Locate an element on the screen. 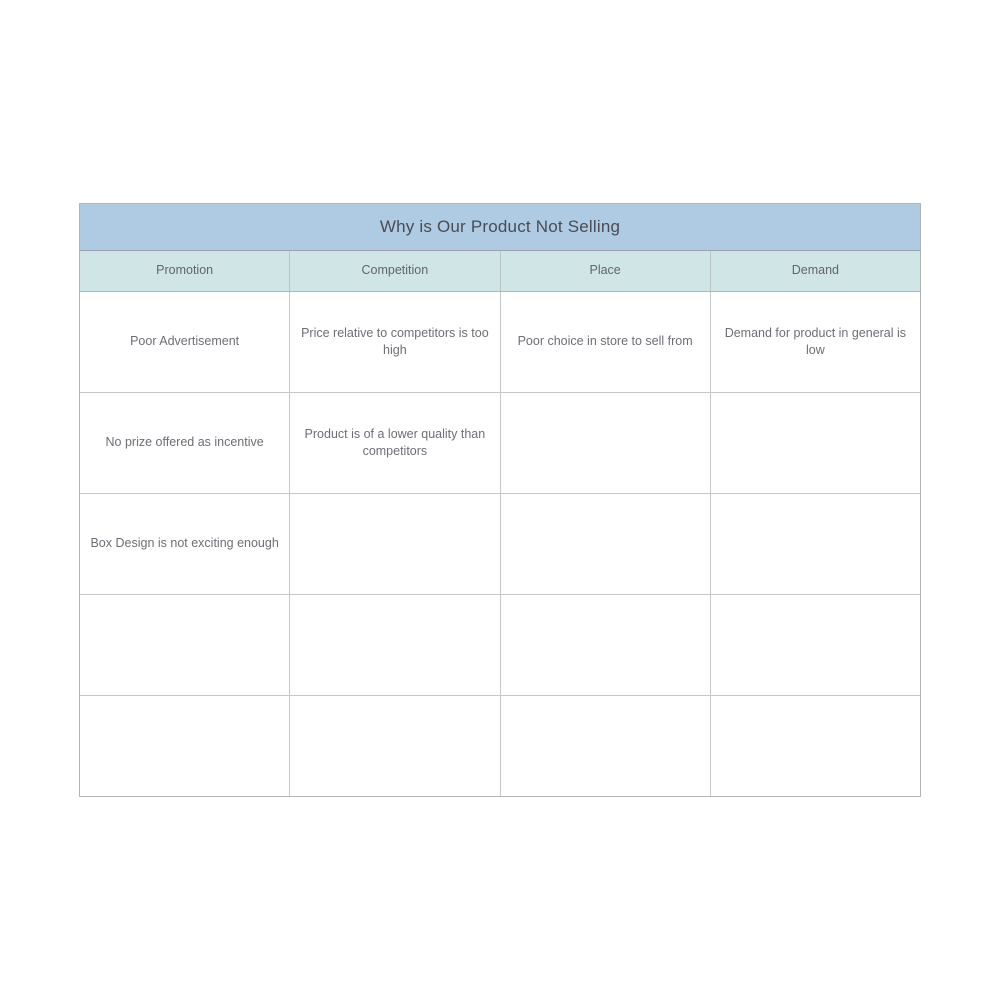  matrix-cell-text: Box Design is not exciting enough is located at coordinates (184, 543).